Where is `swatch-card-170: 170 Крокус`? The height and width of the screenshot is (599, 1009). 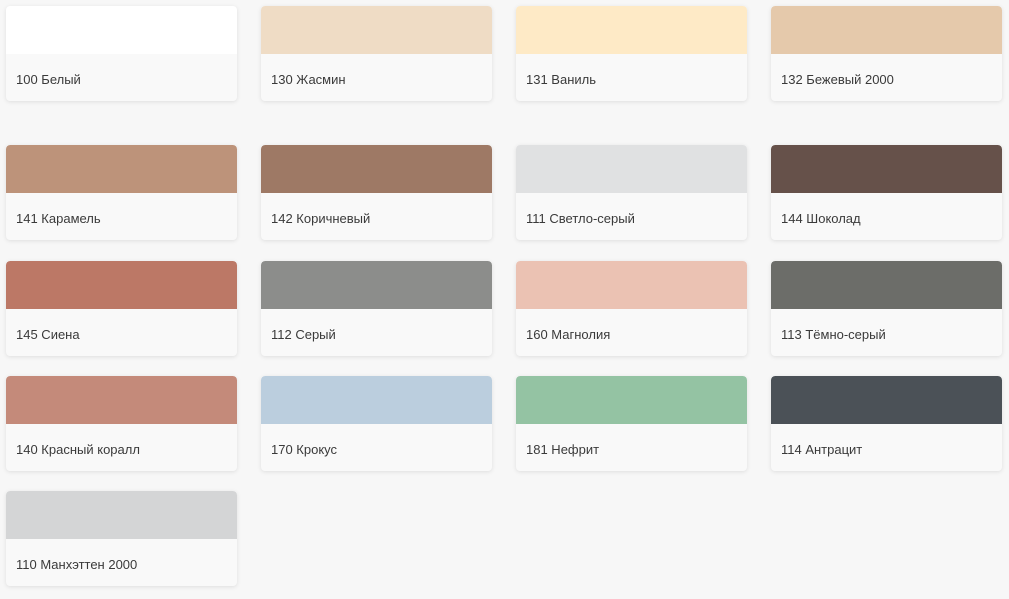 swatch-card-170: 170 Крокус is located at coordinates (376, 423).